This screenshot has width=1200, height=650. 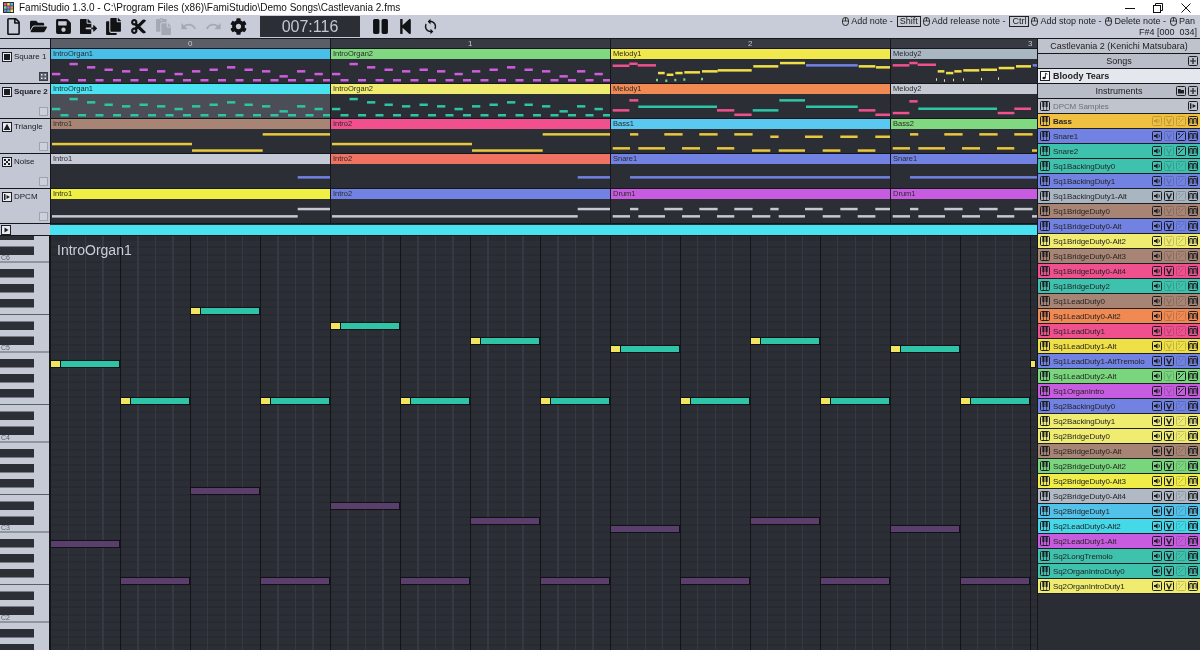 What do you see at coordinates (1119, 391) in the screenshot?
I see `instrument-item: Sq1OrganIntro` at bounding box center [1119, 391].